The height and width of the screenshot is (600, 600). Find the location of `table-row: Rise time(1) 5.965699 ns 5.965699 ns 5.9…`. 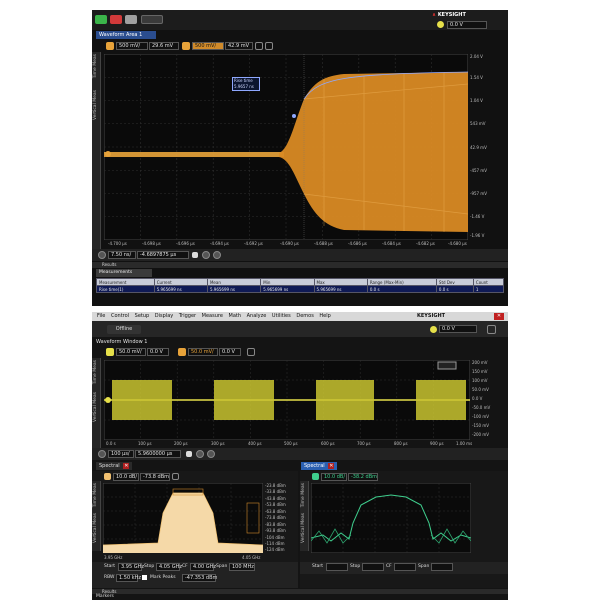

table-row: Rise time(1) 5.965699 ns 5.965699 ns 5.9… is located at coordinates (300, 289).